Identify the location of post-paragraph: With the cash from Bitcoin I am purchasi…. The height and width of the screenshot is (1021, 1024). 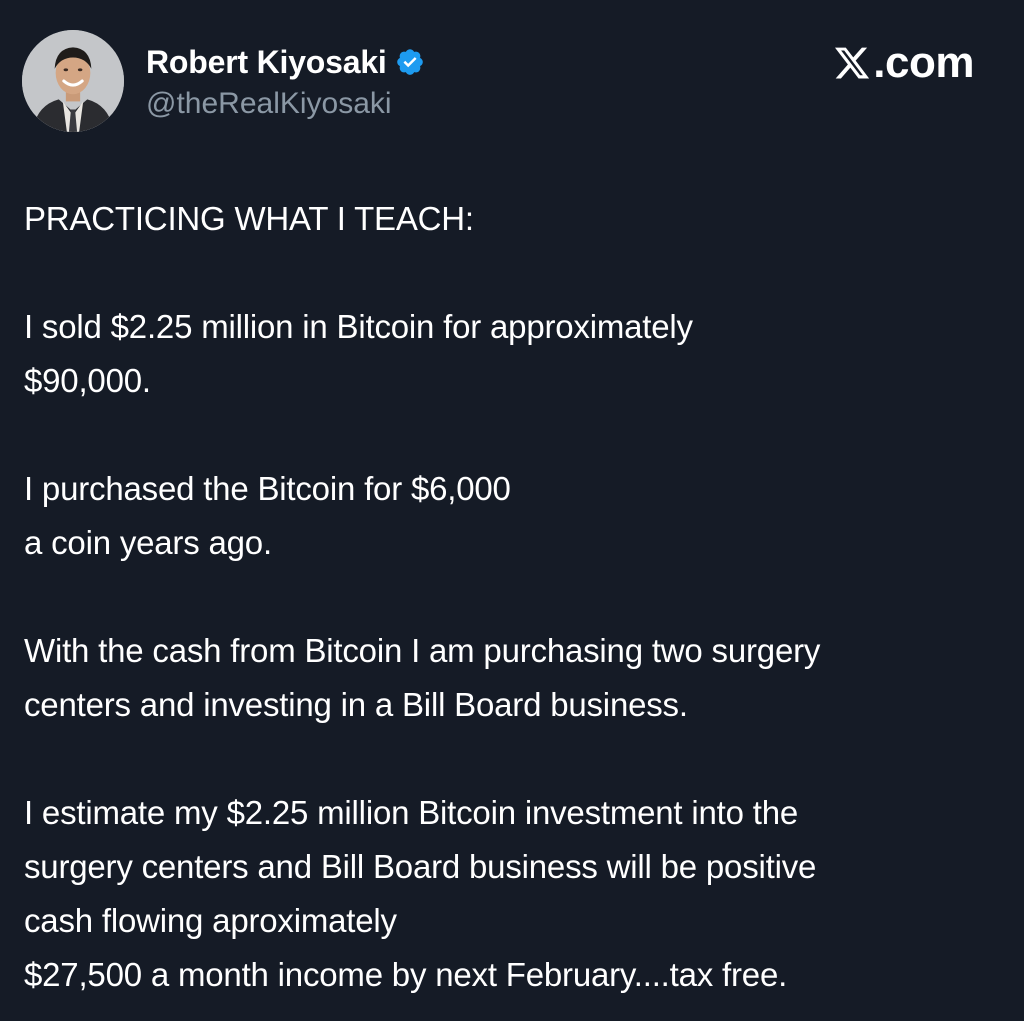
(514, 678).